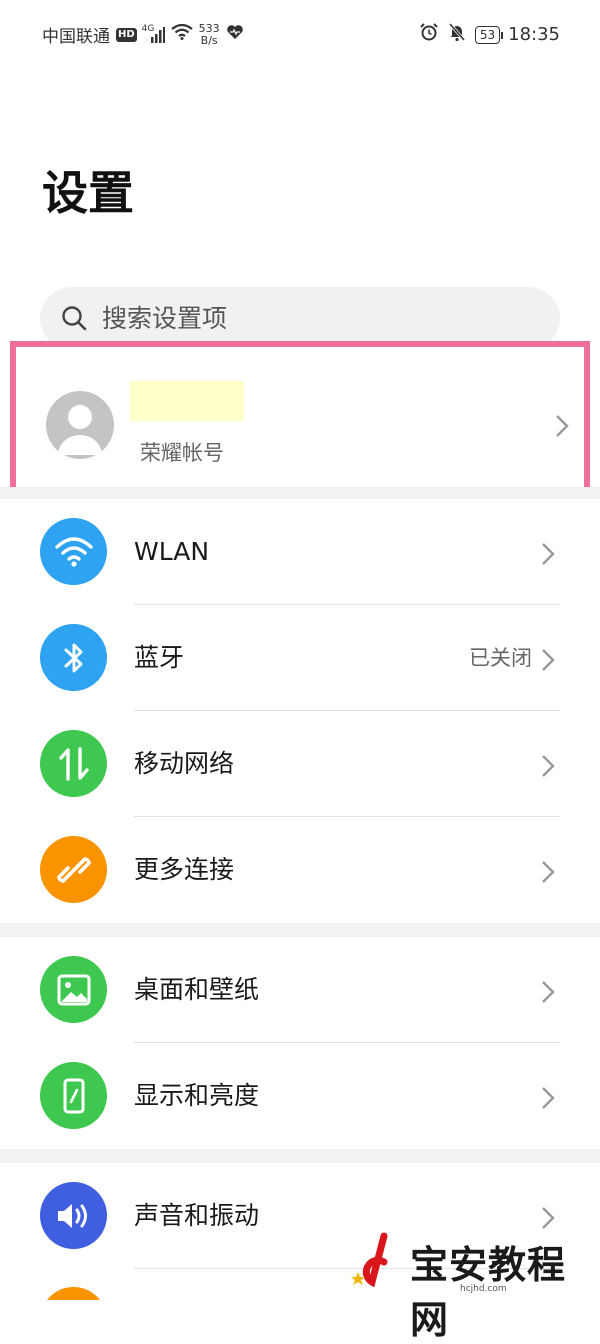 The image size is (600, 1344). I want to click on wifi-icon, so click(73, 551).